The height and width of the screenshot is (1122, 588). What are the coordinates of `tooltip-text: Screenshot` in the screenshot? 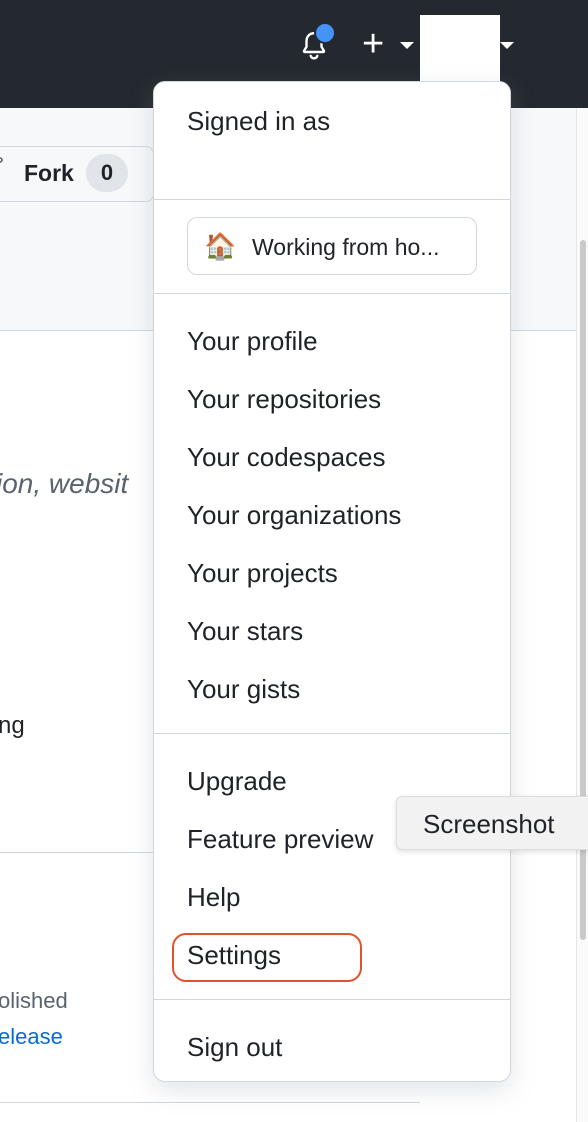 It's located at (489, 824).